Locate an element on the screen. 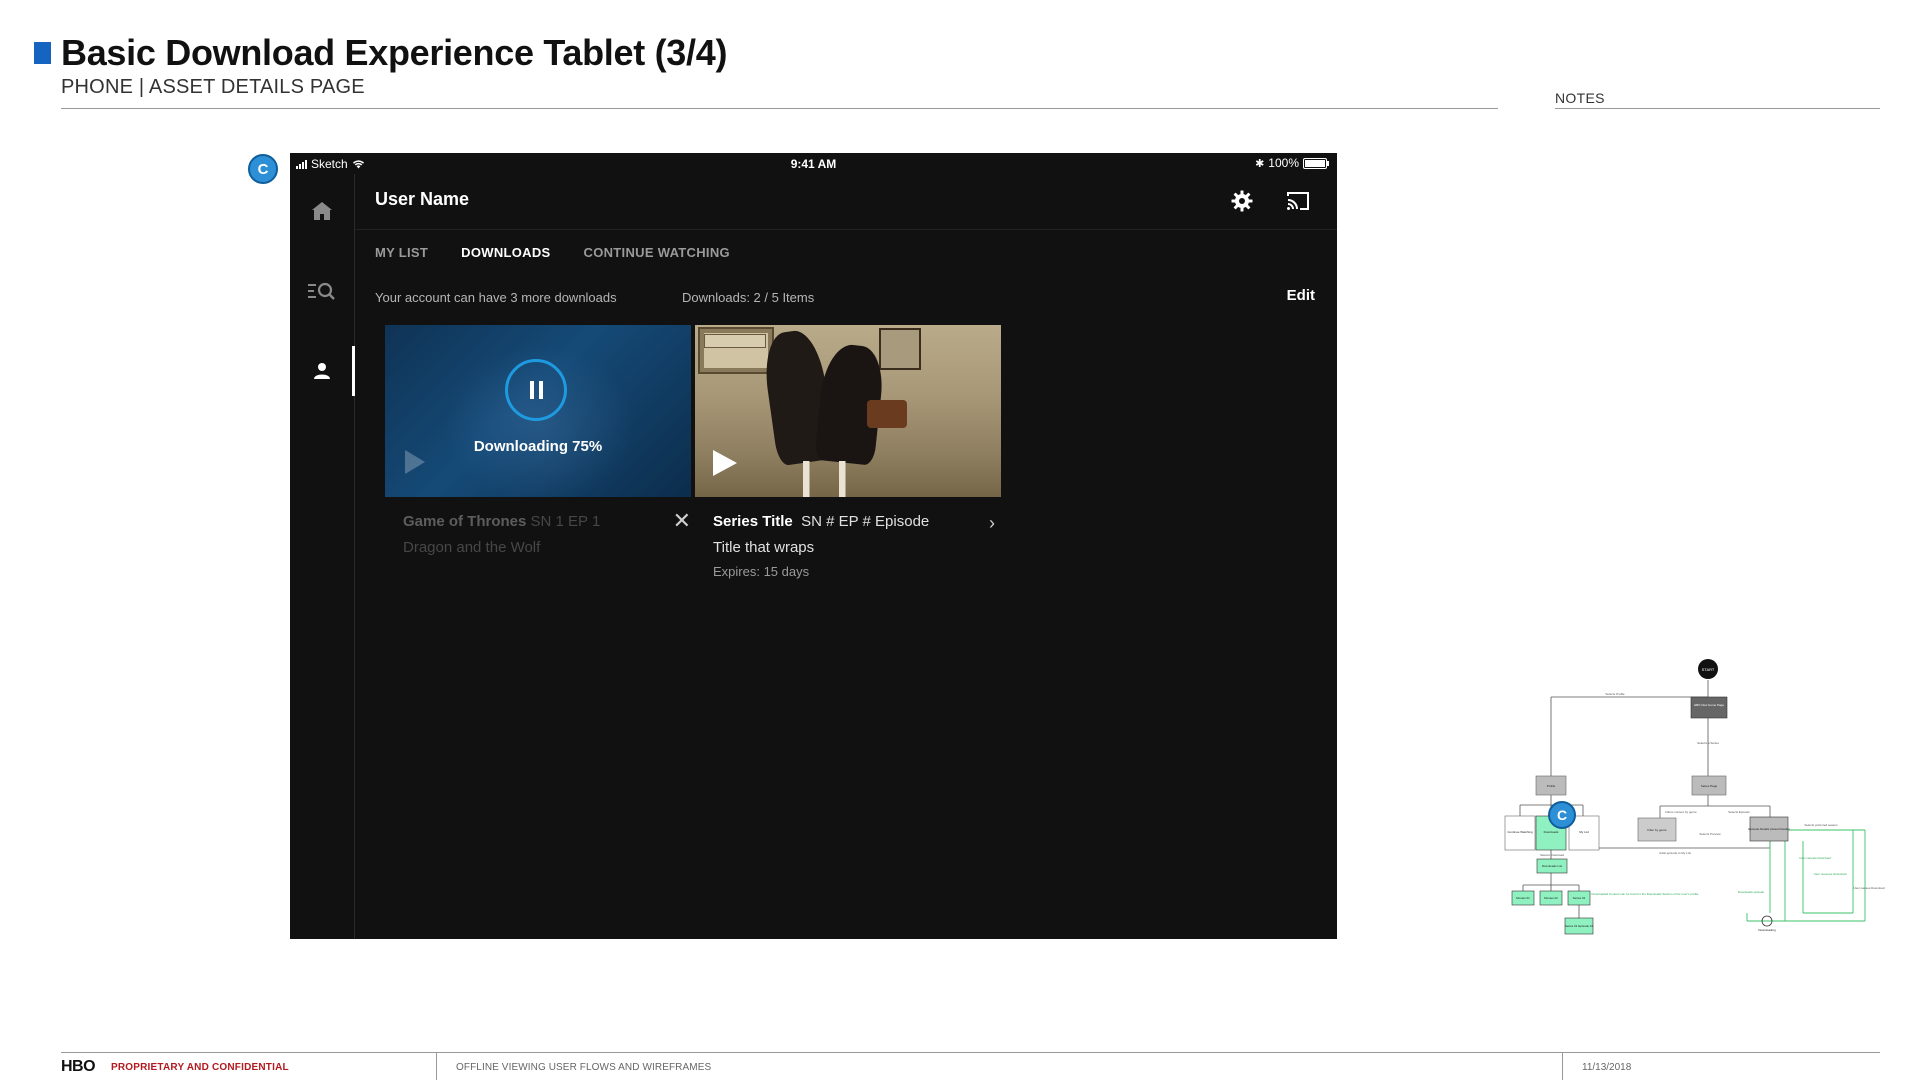 The height and width of the screenshot is (1080, 1920). nav-search is located at coordinates (322, 291).